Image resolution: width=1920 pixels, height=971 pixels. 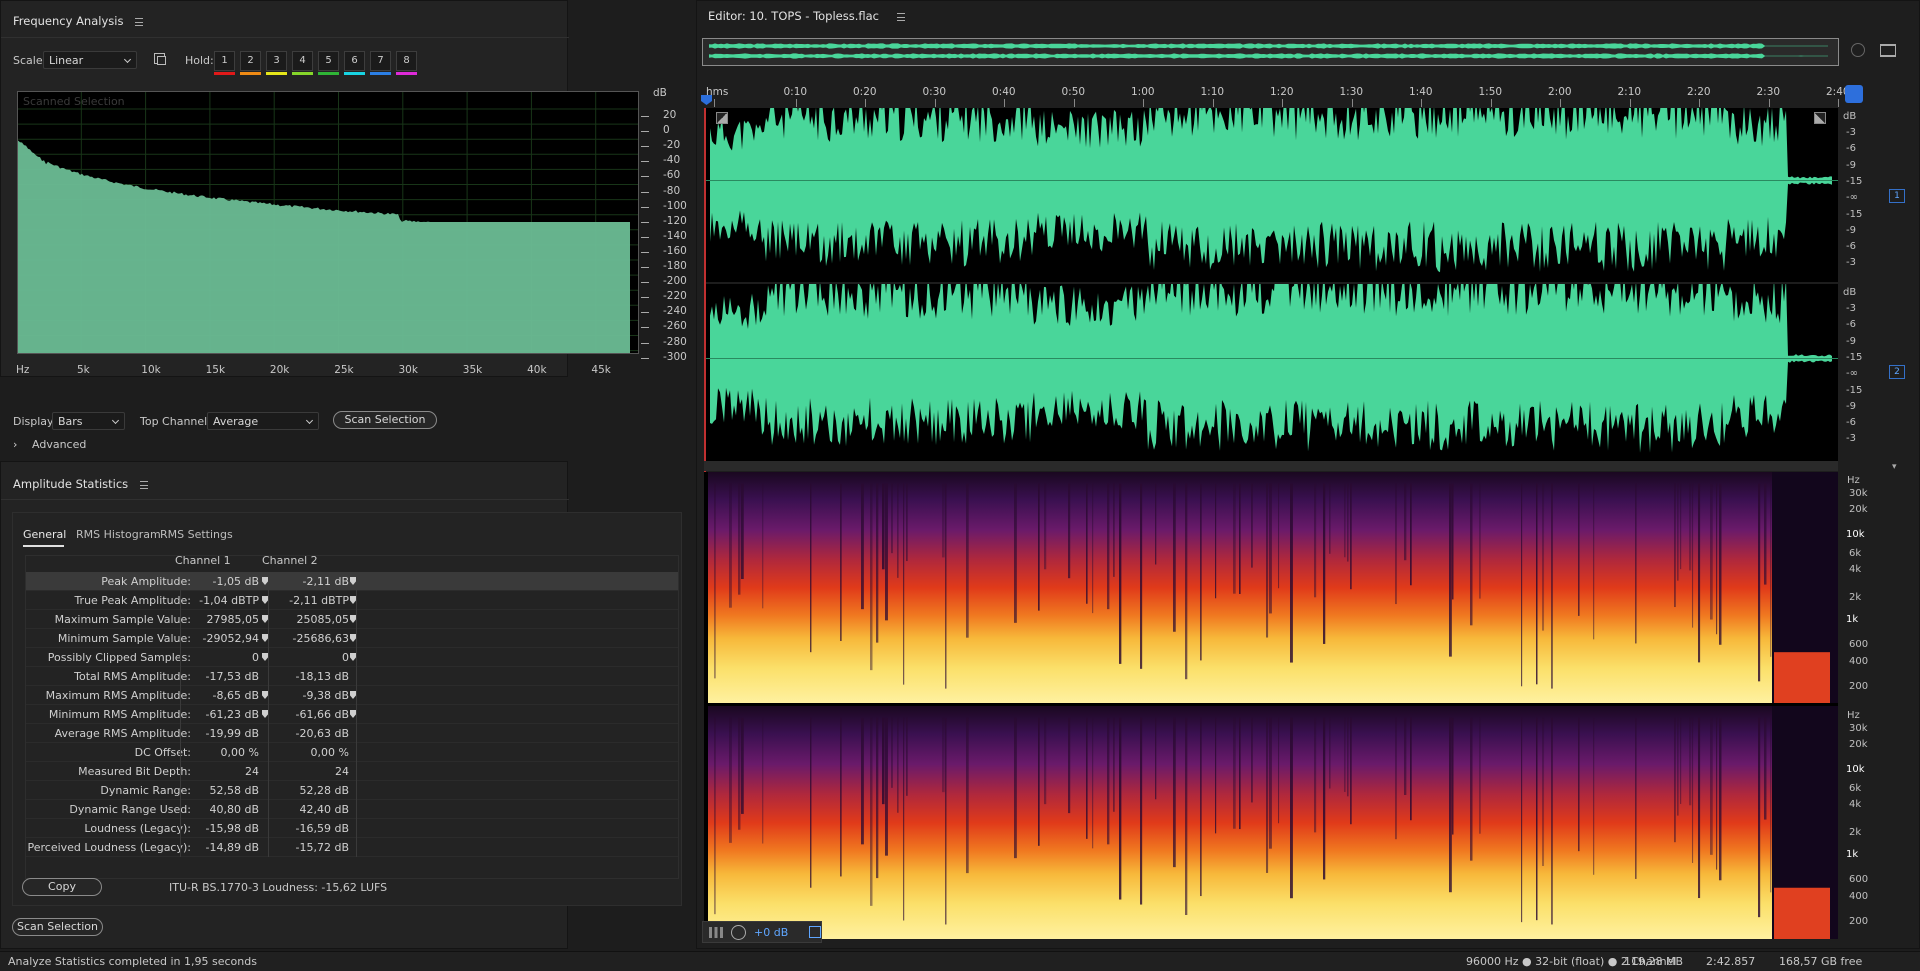 I want to click on tab-rms-settings: RMS Settings, so click(x=196, y=534).